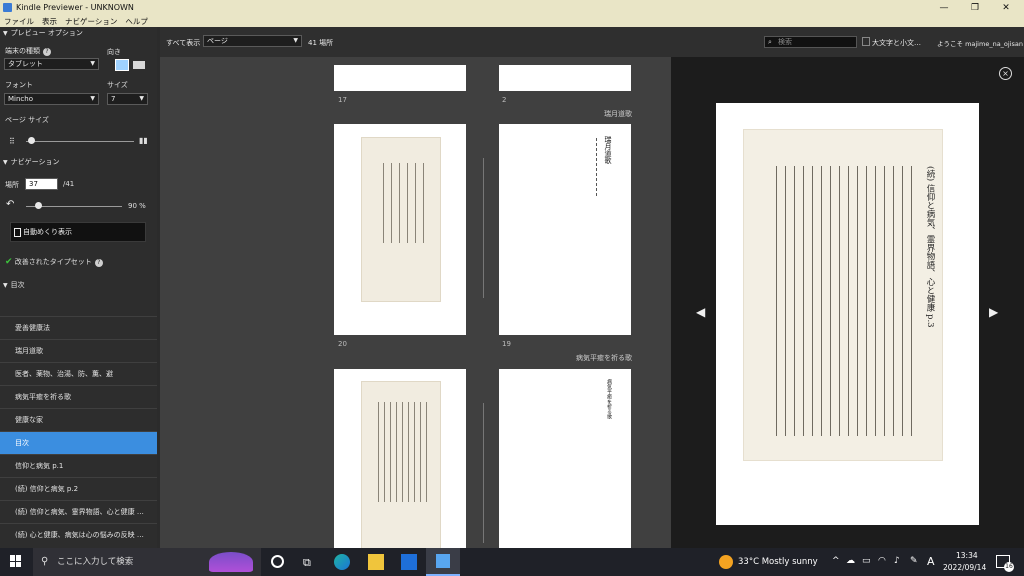 The image size is (1024, 576). What do you see at coordinates (117, 85) in the screenshot?
I see `size-label: サイズ` at bounding box center [117, 85].